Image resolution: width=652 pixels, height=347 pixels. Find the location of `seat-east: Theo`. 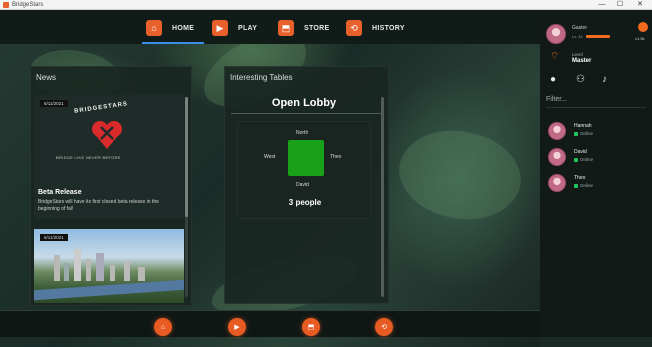

seat-east: Theo is located at coordinates (335, 157).